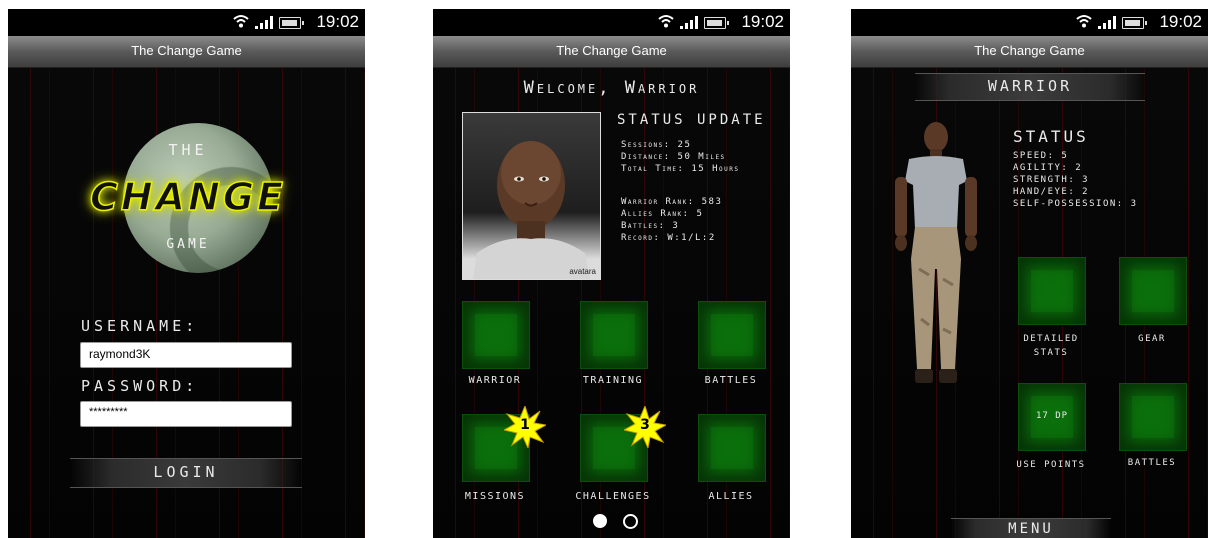 The image size is (1215, 538). What do you see at coordinates (582, 271) in the screenshot?
I see `avatar-badge: avatara` at bounding box center [582, 271].